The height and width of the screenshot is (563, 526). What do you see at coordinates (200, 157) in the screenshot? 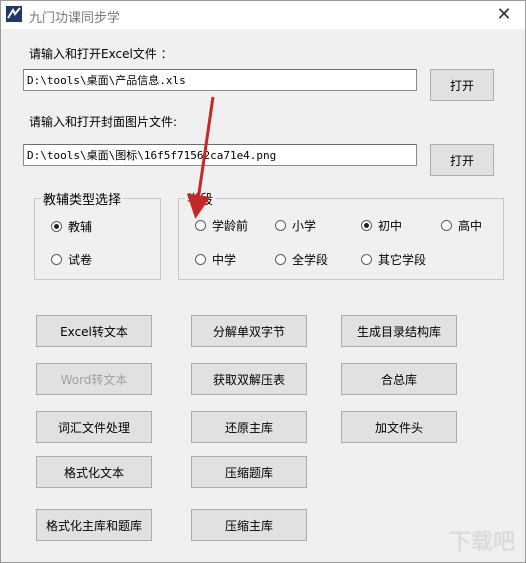
I see `annotation-arrow-icon` at bounding box center [200, 157].